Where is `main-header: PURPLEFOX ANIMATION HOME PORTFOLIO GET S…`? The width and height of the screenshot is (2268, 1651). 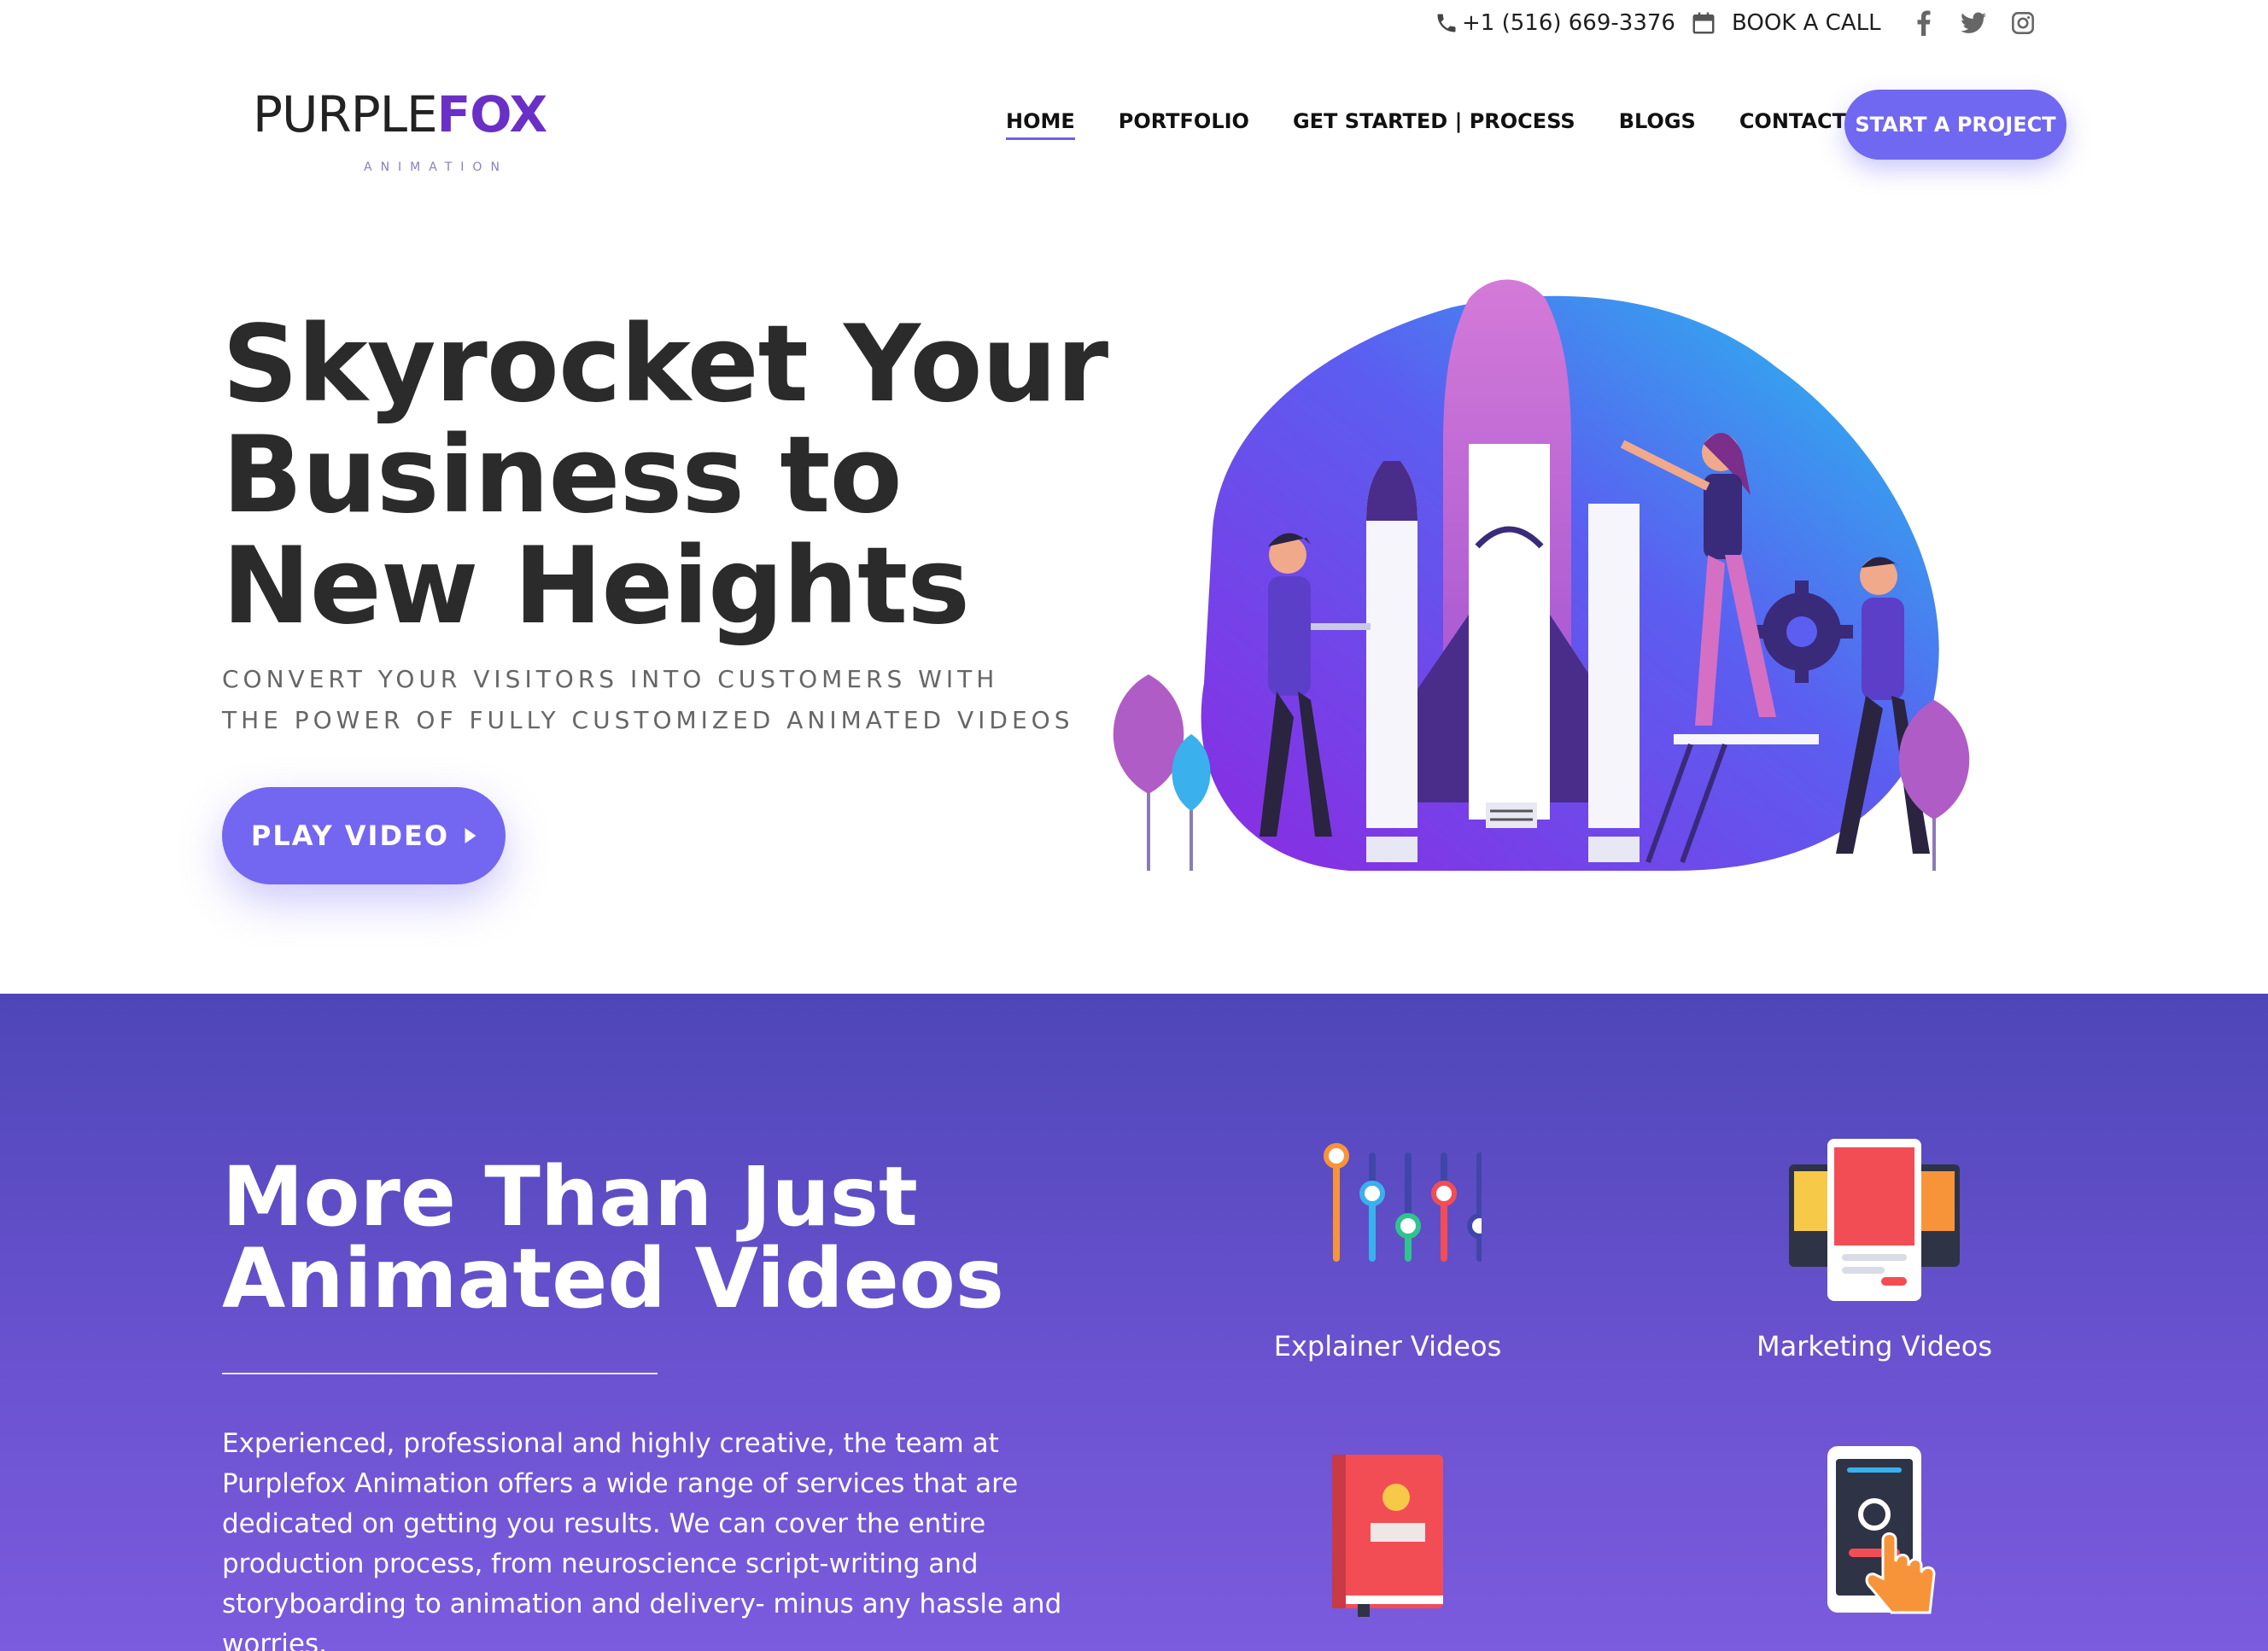
main-header: PURPLEFOX ANIMATION HOME PORTFOLIO GET S… is located at coordinates (1134, 123).